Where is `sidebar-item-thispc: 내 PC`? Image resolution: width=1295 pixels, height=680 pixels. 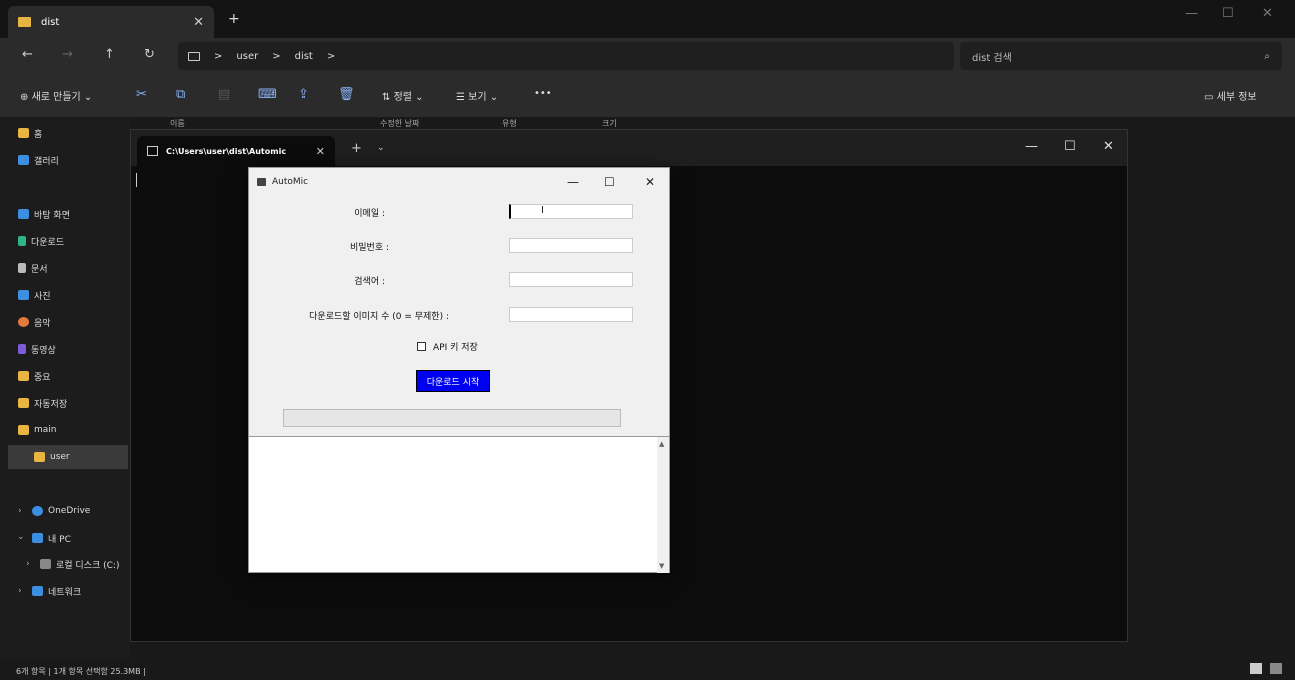 sidebar-item-thispc: 내 PC is located at coordinates (80, 538).